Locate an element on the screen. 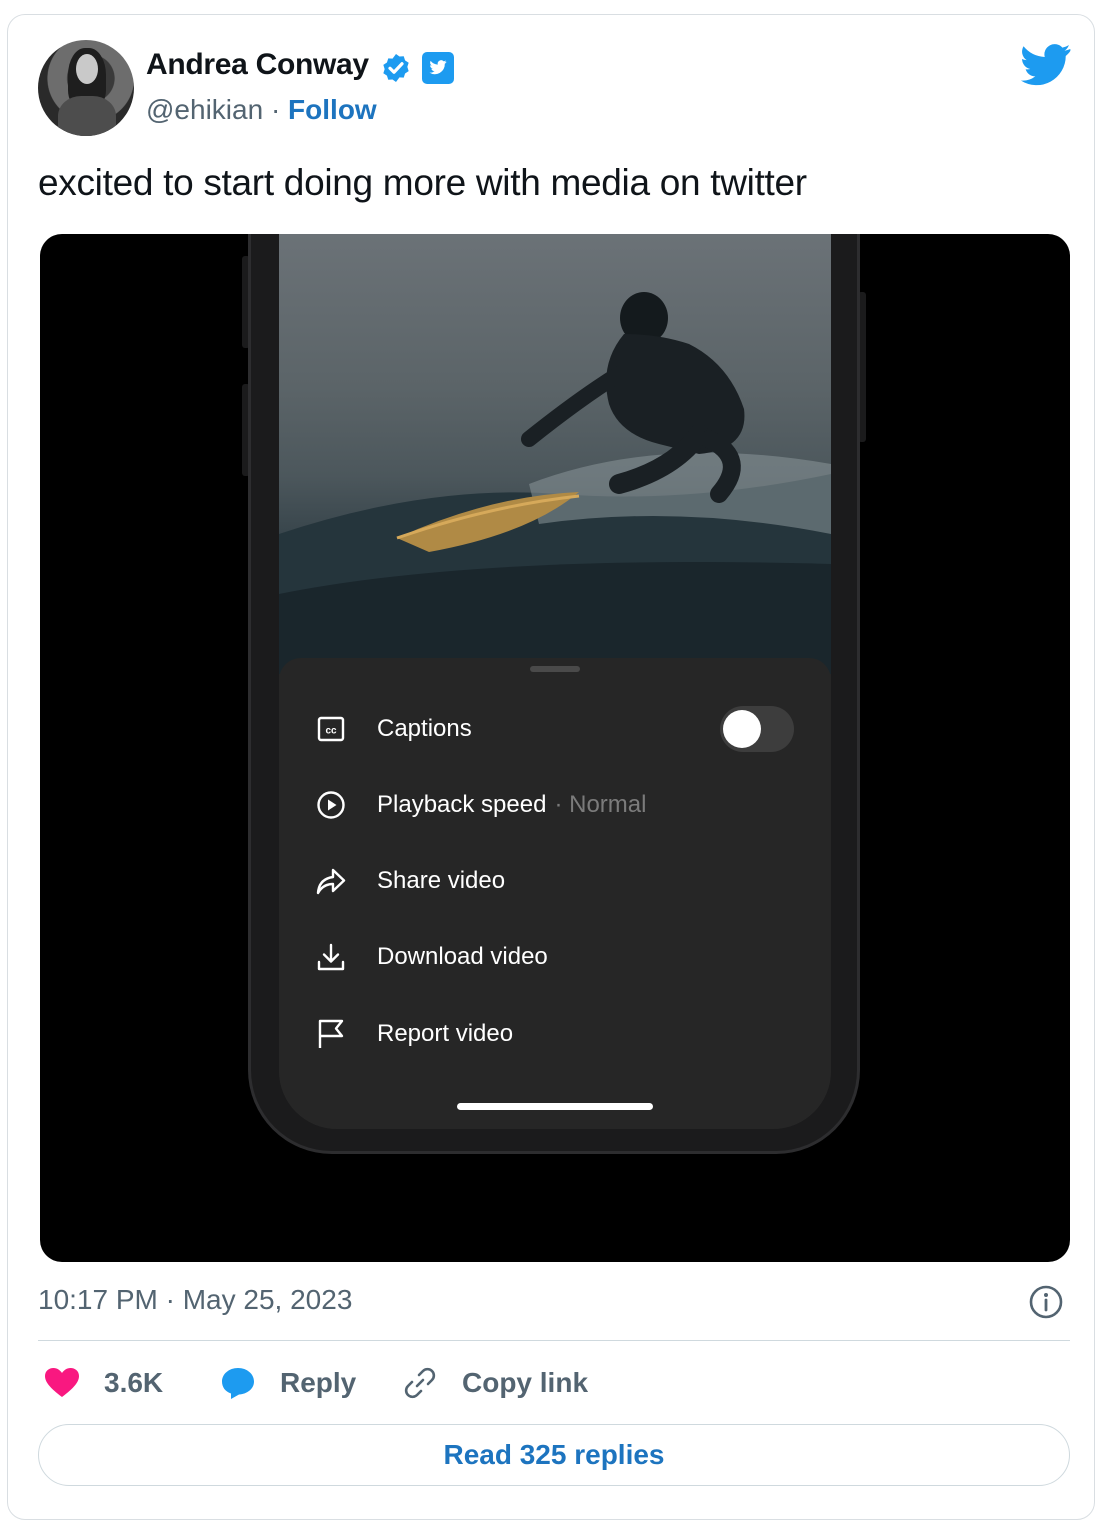 This screenshot has height=1529, width=1097. menu-item-report-video: Report video is located at coordinates (555, 1034).